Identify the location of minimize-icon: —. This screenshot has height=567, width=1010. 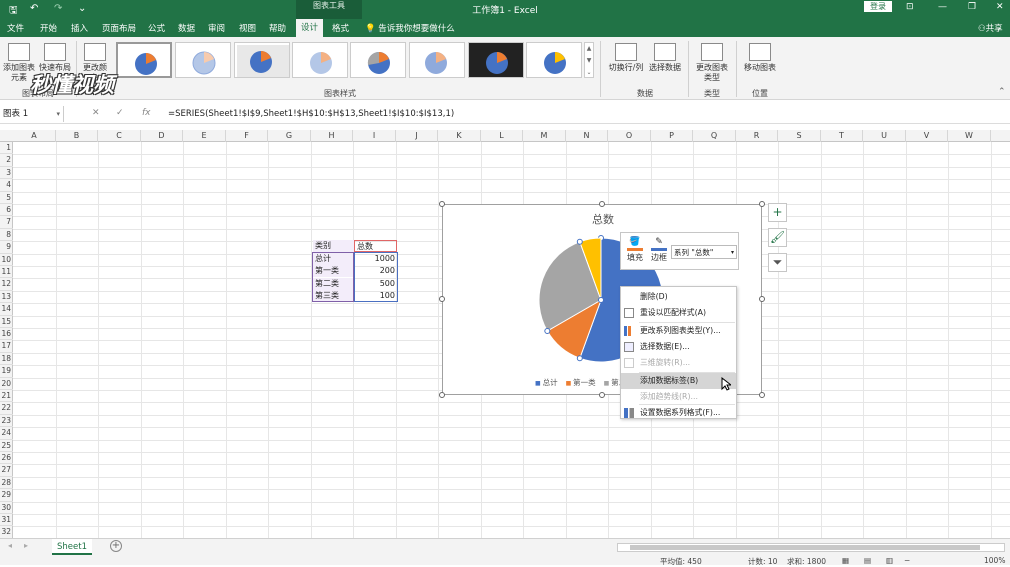
(942, 7).